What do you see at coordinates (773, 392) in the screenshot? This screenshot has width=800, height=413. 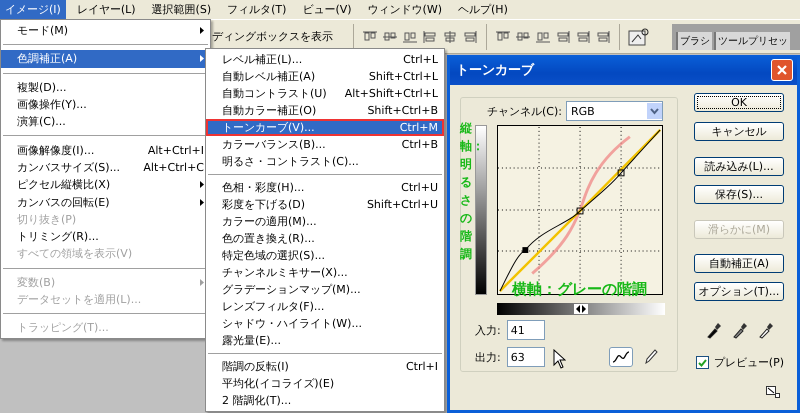 I see `resize-icon` at bounding box center [773, 392].